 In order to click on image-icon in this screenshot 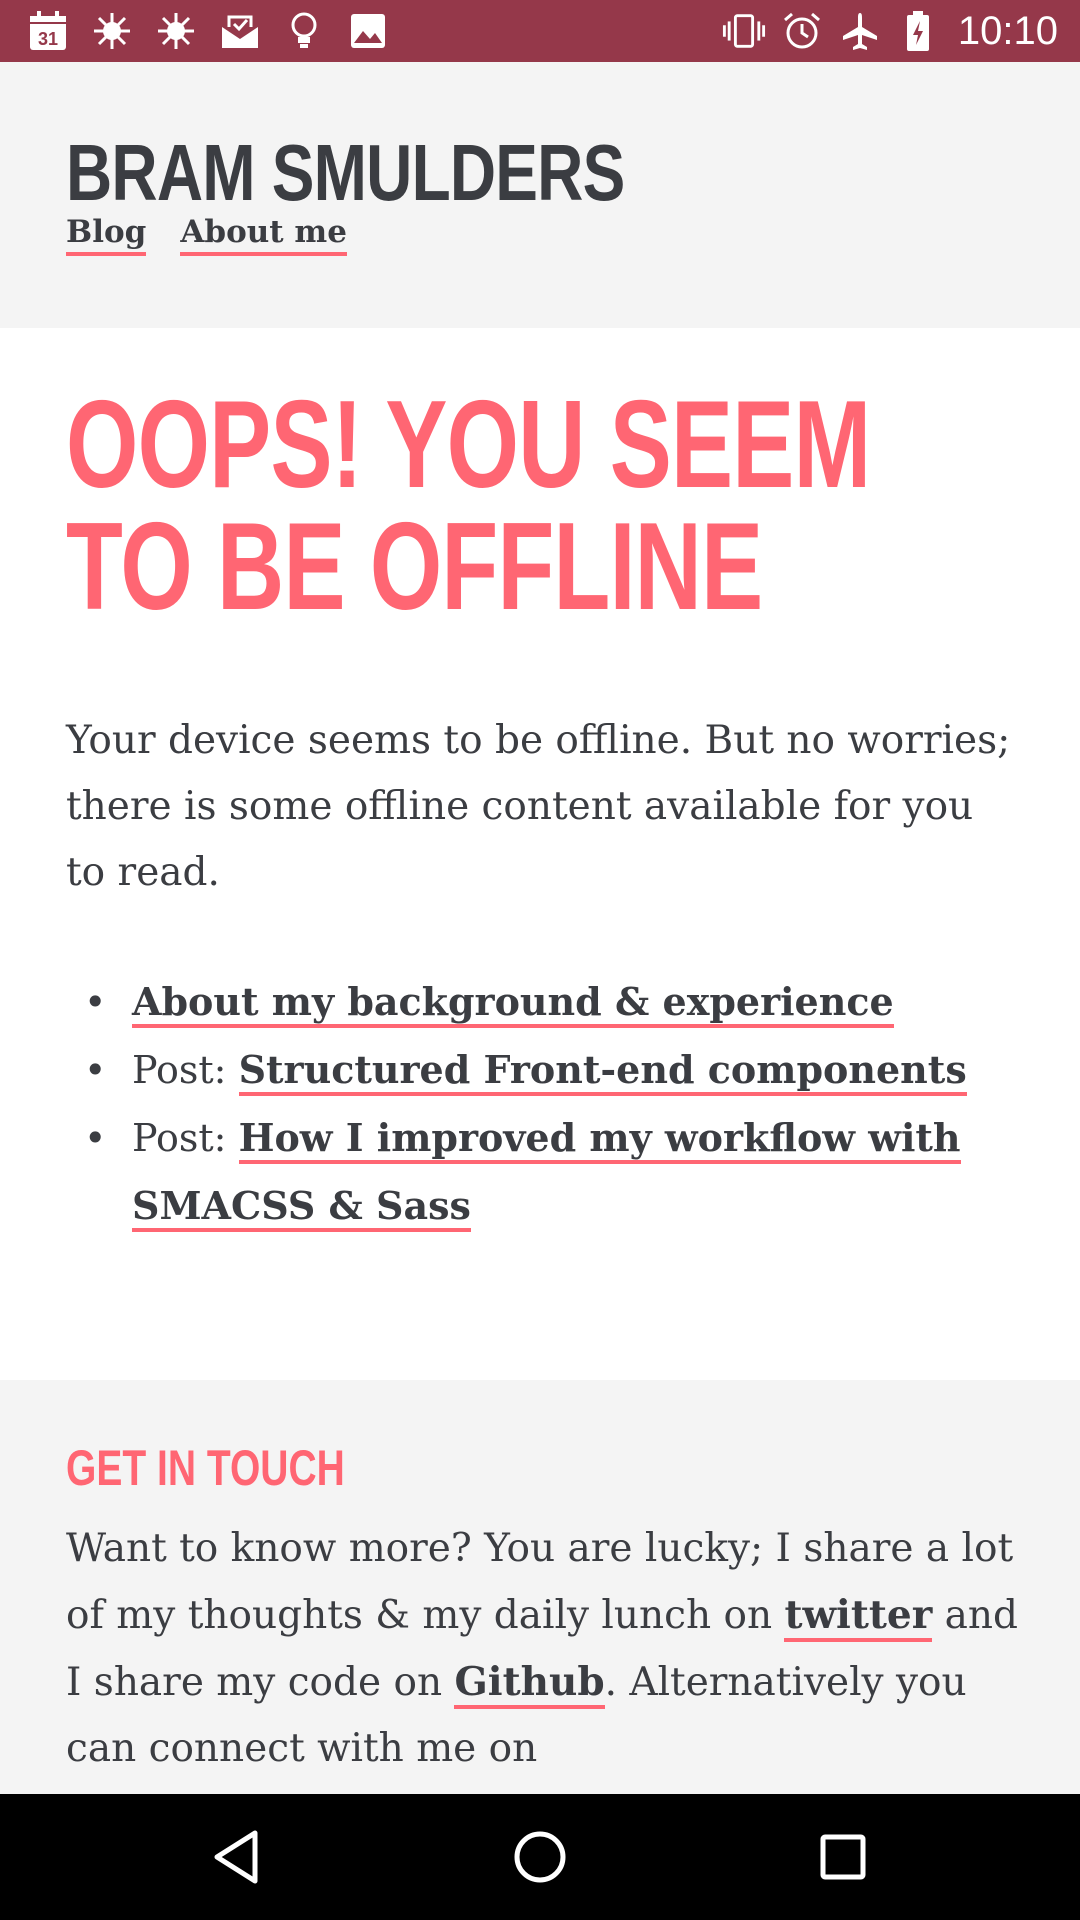, I will do `click(368, 31)`.